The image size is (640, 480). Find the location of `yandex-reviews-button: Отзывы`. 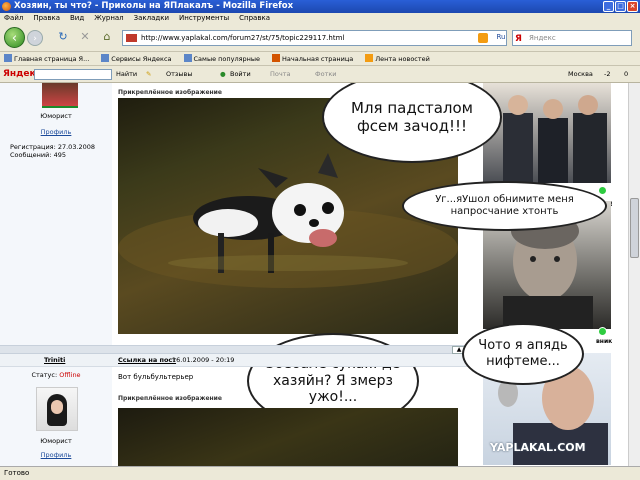

yandex-reviews-button: Отзывы is located at coordinates (179, 74).